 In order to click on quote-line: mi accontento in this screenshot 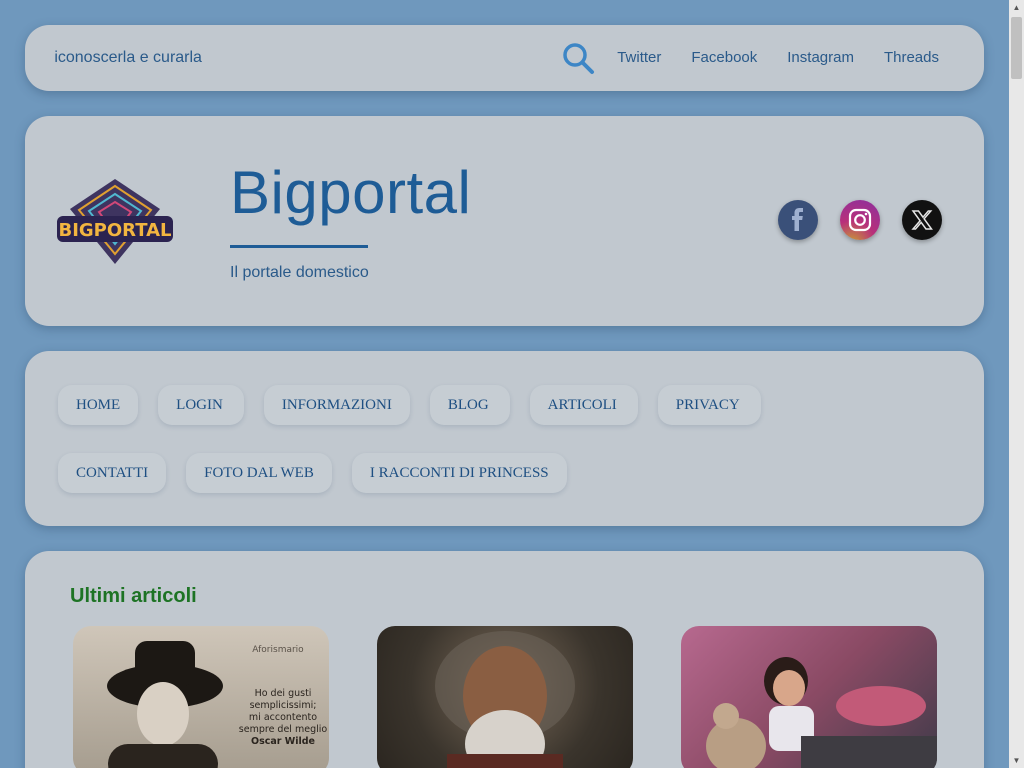, I will do `click(283, 717)`.